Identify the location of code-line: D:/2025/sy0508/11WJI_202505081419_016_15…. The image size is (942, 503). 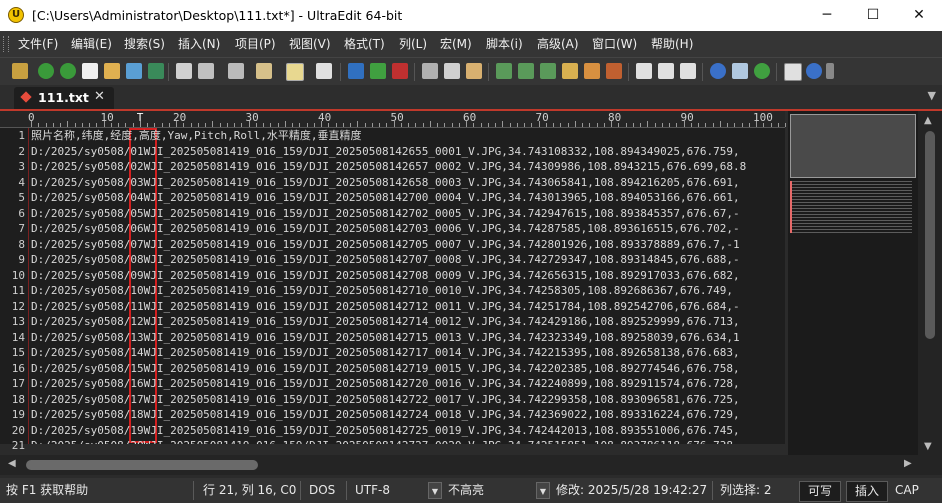
(385, 307).